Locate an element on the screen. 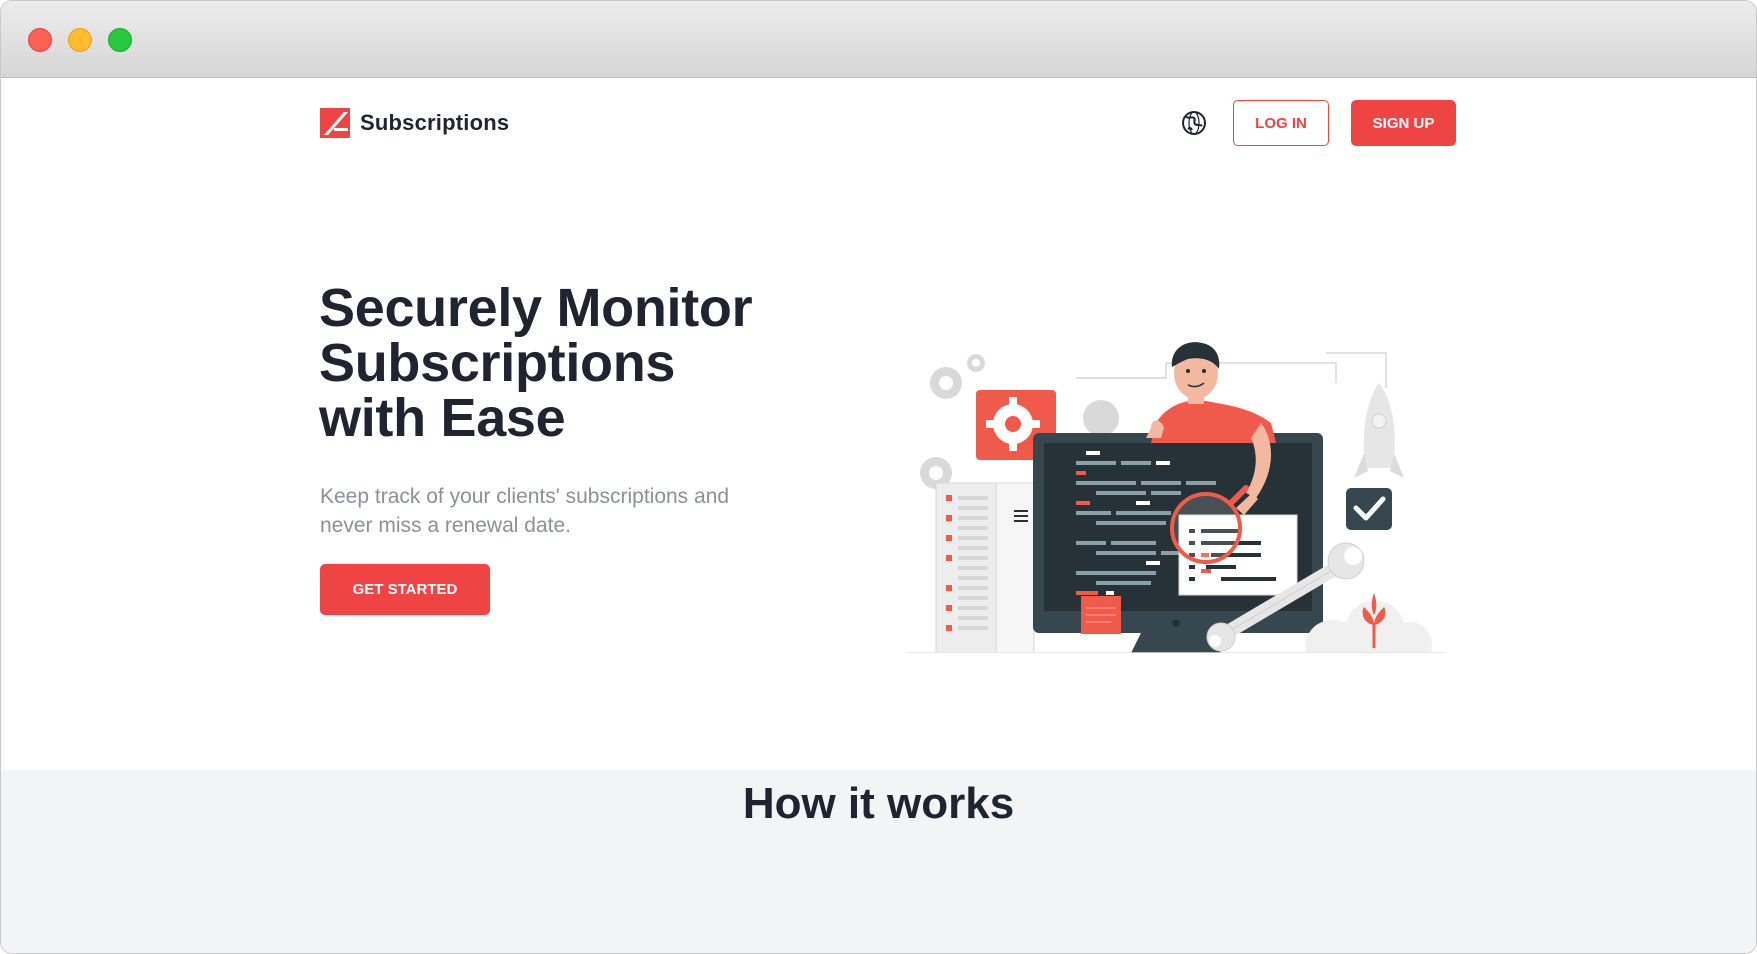 The image size is (1757, 954). rocket-icon is located at coordinates (1379, 430).